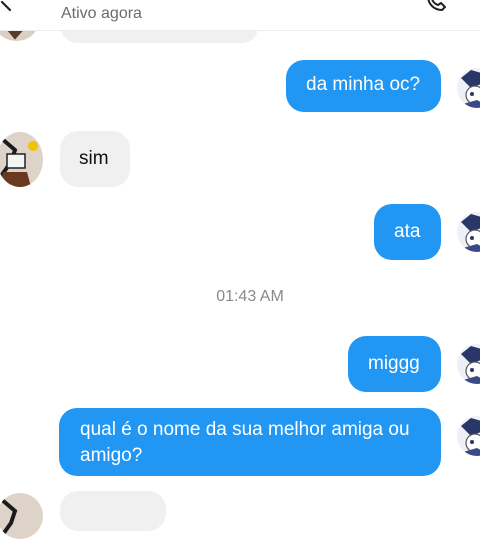  What do you see at coordinates (9, 8) in the screenshot?
I see `back-arrow-icon` at bounding box center [9, 8].